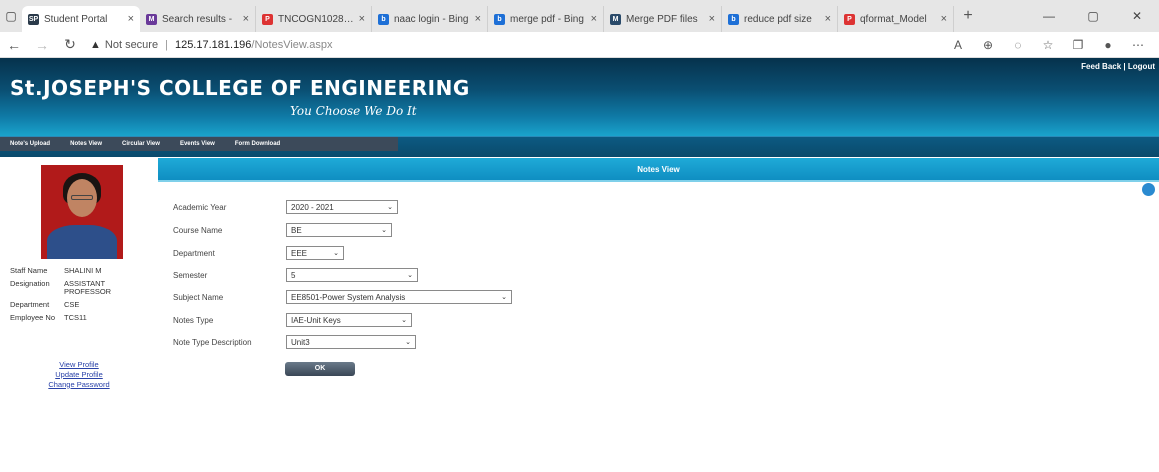 The width and height of the screenshot is (1159, 472). What do you see at coordinates (141, 144) in the screenshot?
I see `nav-circular-view: Circular View` at bounding box center [141, 144].